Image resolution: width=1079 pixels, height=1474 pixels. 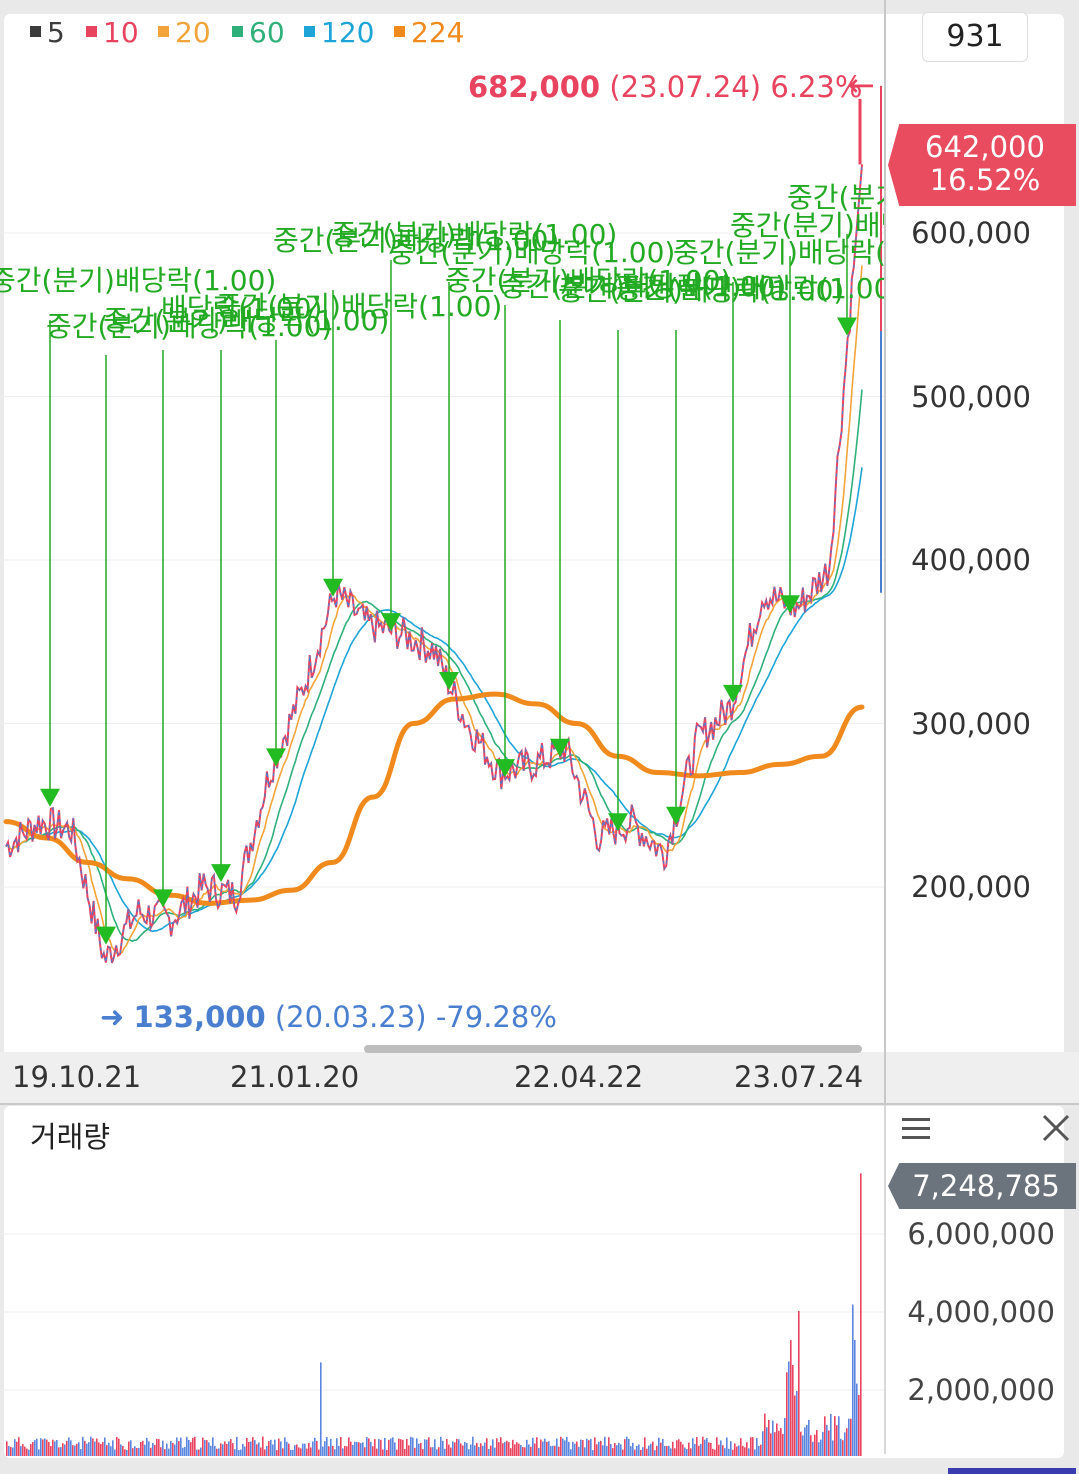 I want to click on y-tick-200000: 200,000, so click(x=971, y=887).